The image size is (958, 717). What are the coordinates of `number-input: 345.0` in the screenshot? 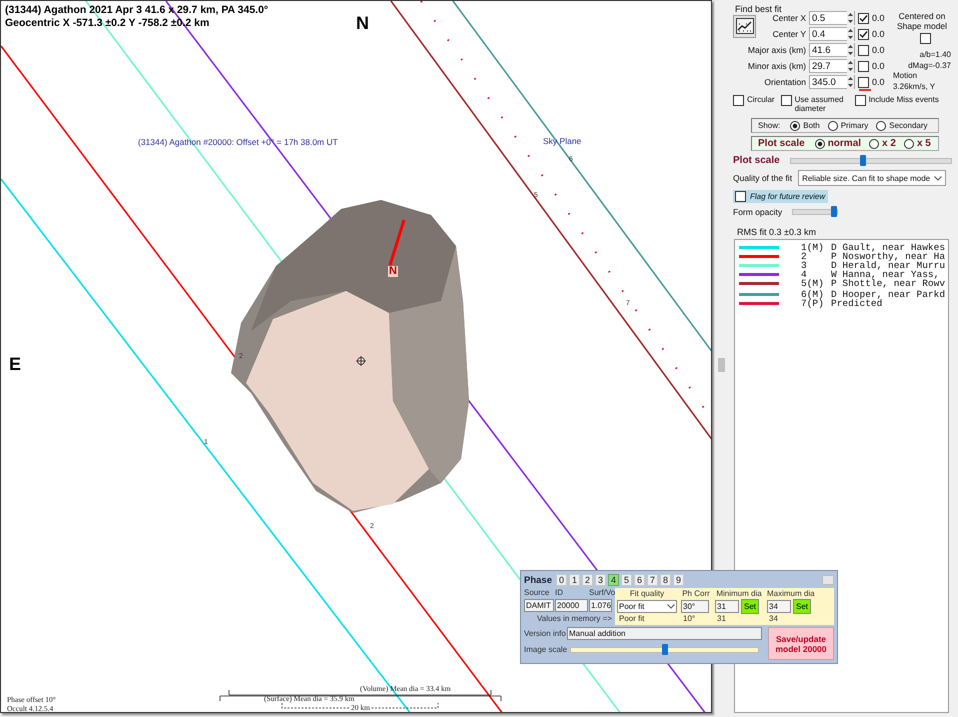 It's located at (832, 82).